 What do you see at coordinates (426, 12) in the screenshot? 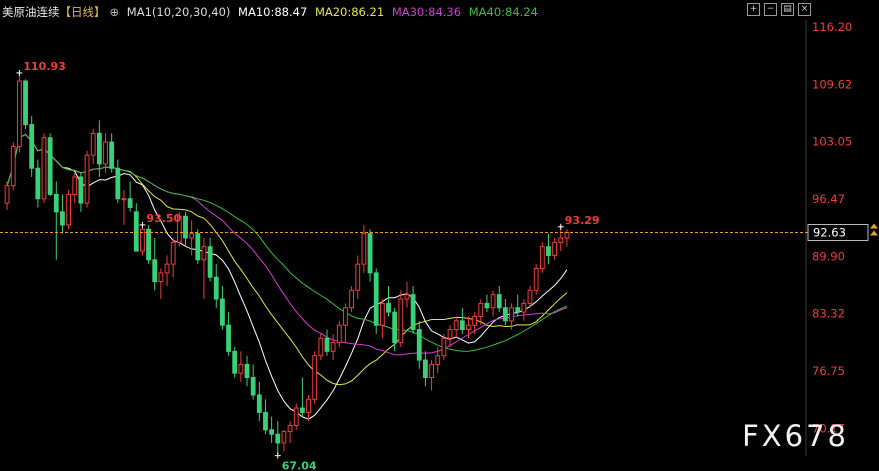
I see `ma30-value: MA30:84.36` at bounding box center [426, 12].